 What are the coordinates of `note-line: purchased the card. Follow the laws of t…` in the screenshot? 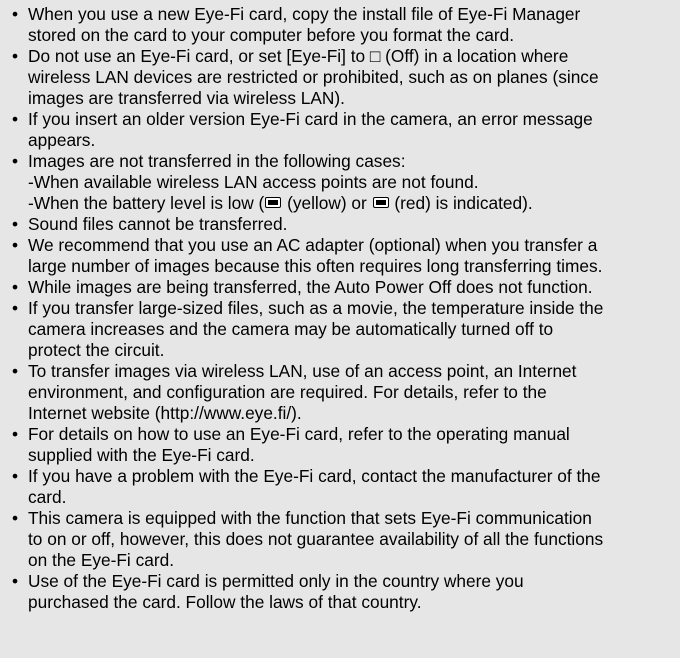 It's located at (225, 602).